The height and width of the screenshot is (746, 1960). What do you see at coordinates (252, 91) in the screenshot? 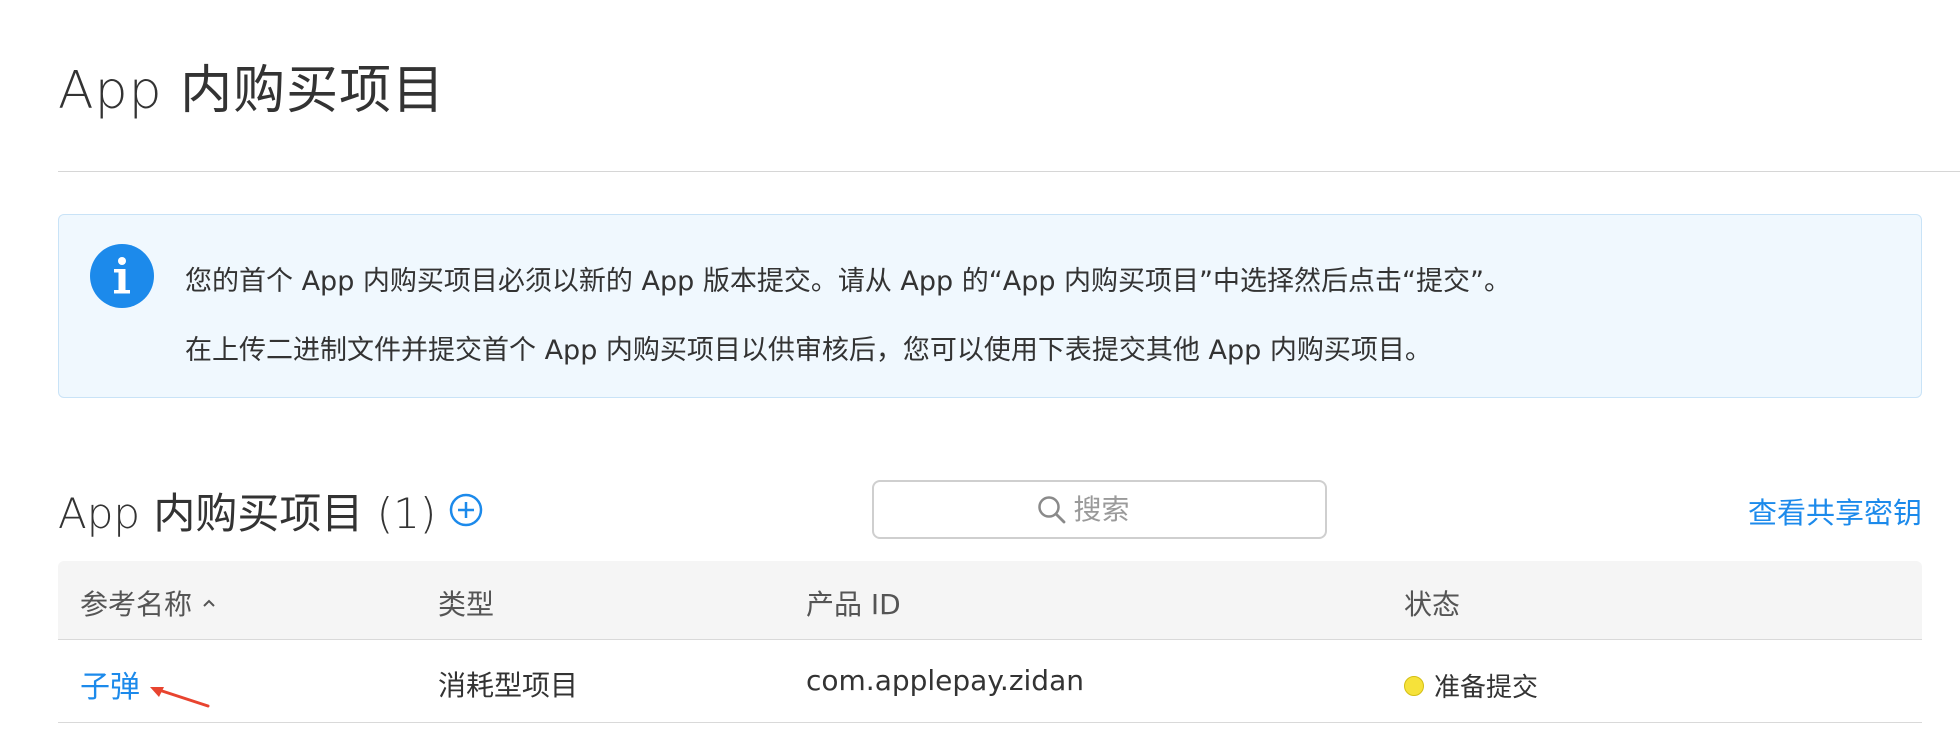
I see `page-title: App 内购买项目` at bounding box center [252, 91].